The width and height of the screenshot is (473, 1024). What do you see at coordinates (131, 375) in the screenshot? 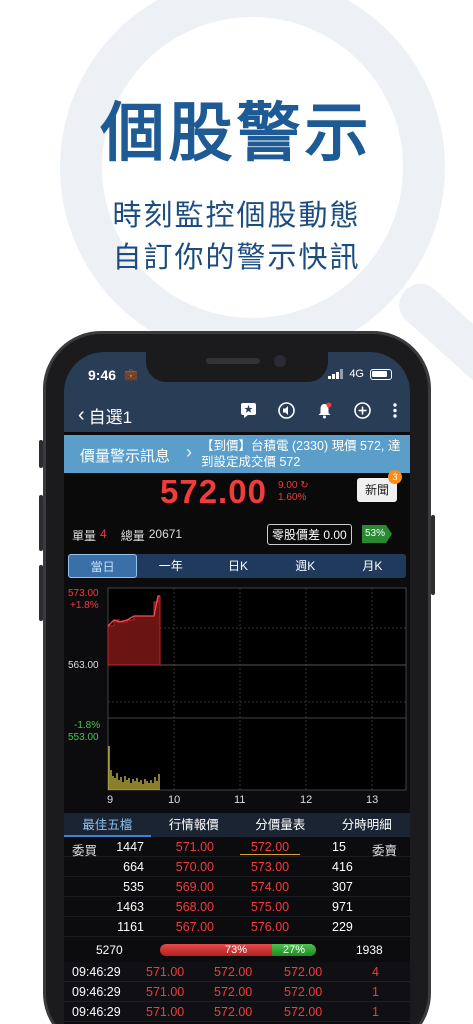
I see `briefcase-icon: 💼` at bounding box center [131, 375].